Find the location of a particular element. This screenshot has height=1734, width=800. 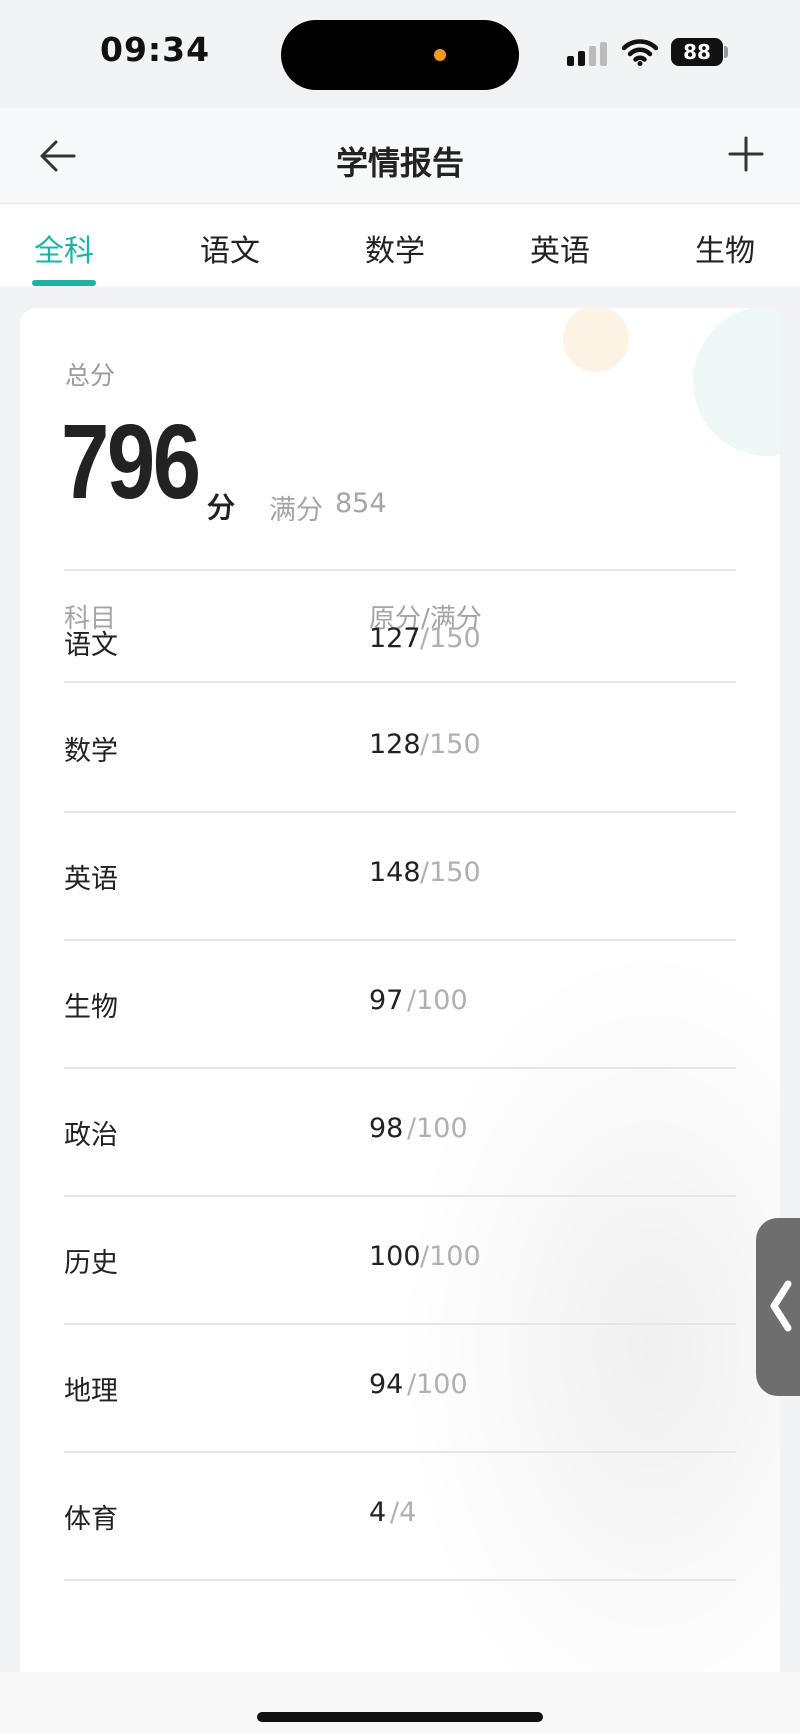

dynamic-island is located at coordinates (400, 55).